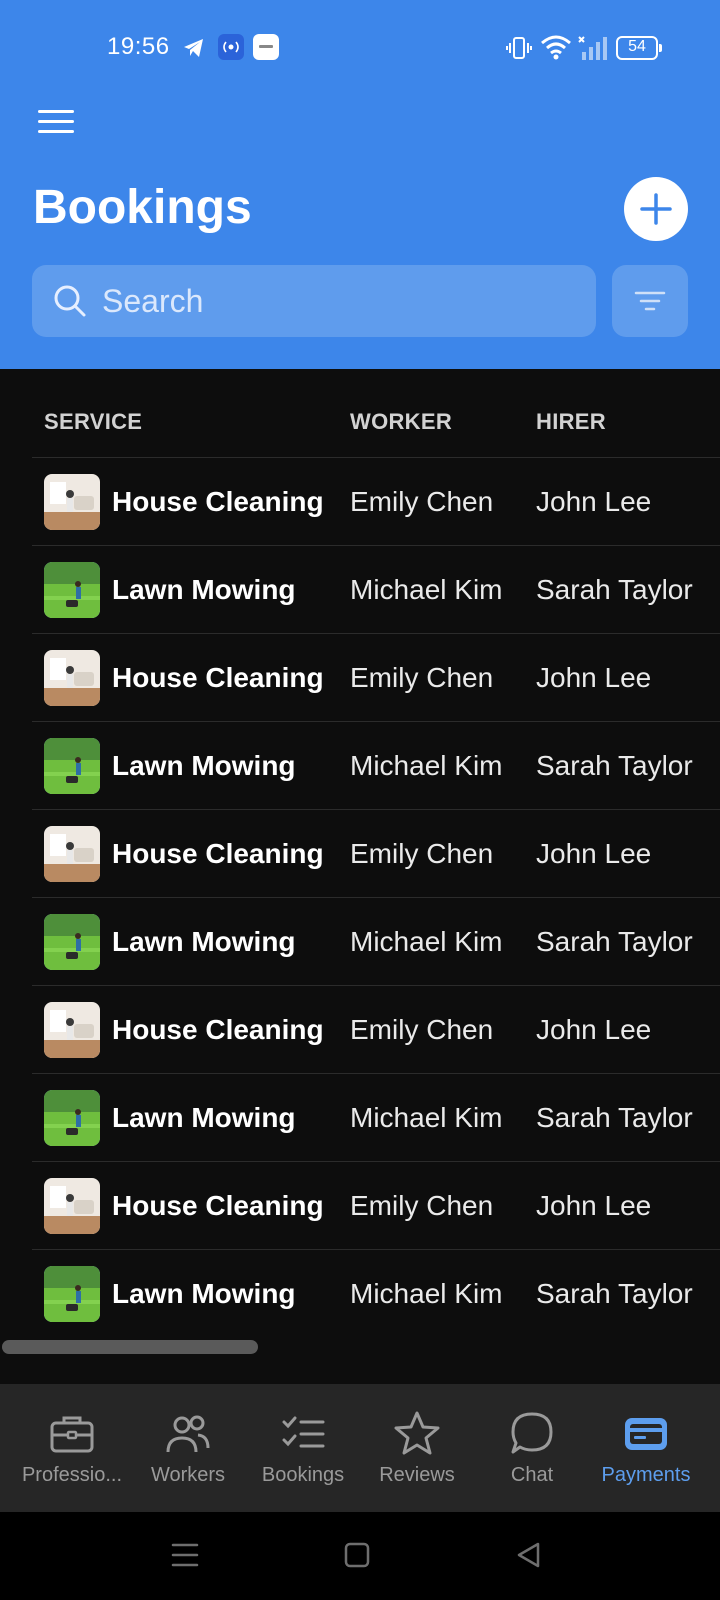 Image resolution: width=720 pixels, height=1600 pixels. I want to click on column-header-service: SERVICE, so click(93, 422).